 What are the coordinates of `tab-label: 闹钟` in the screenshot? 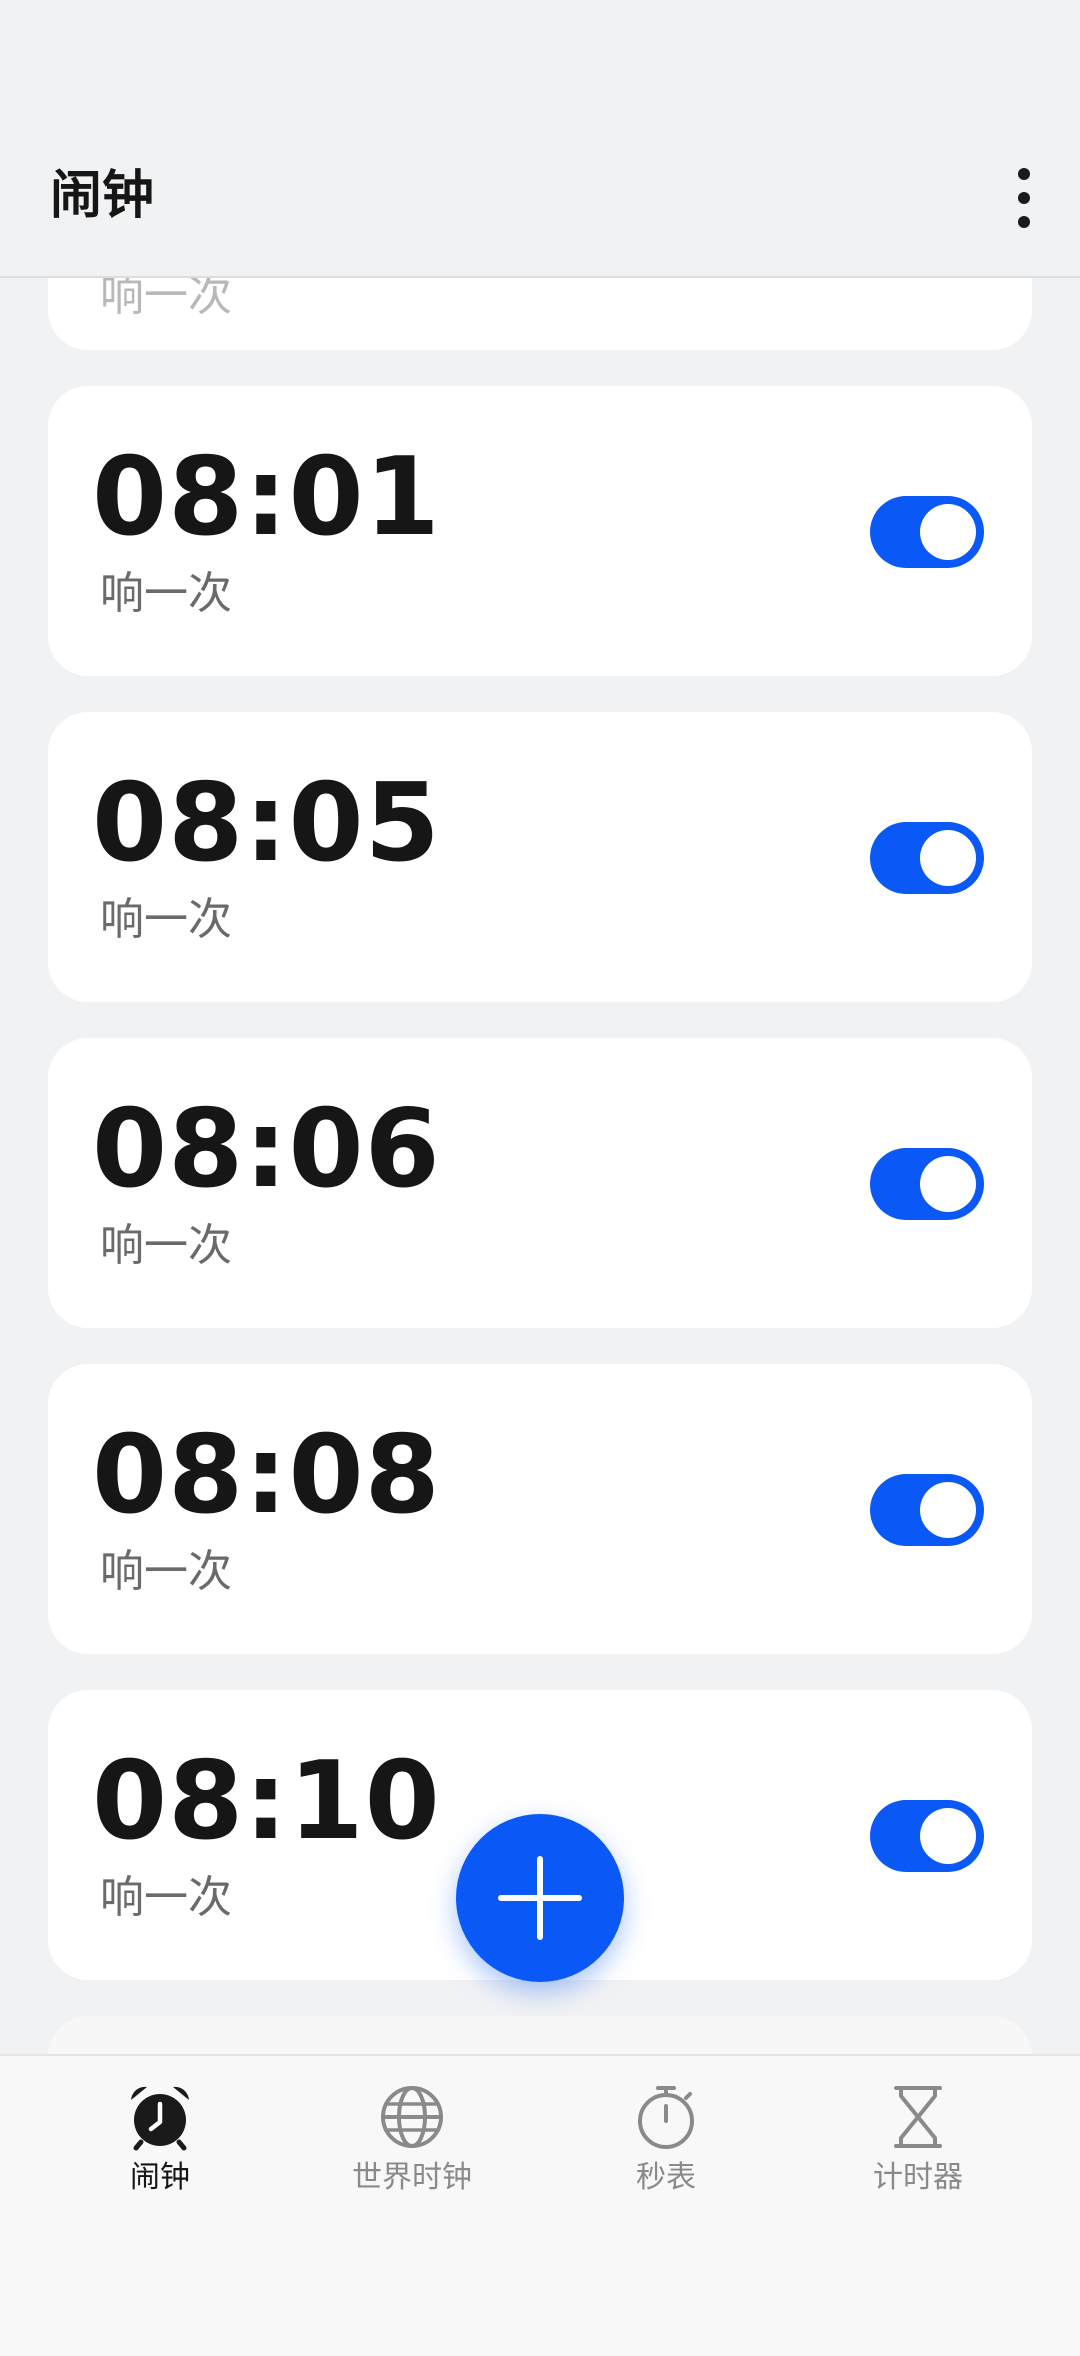 It's located at (160, 2177).